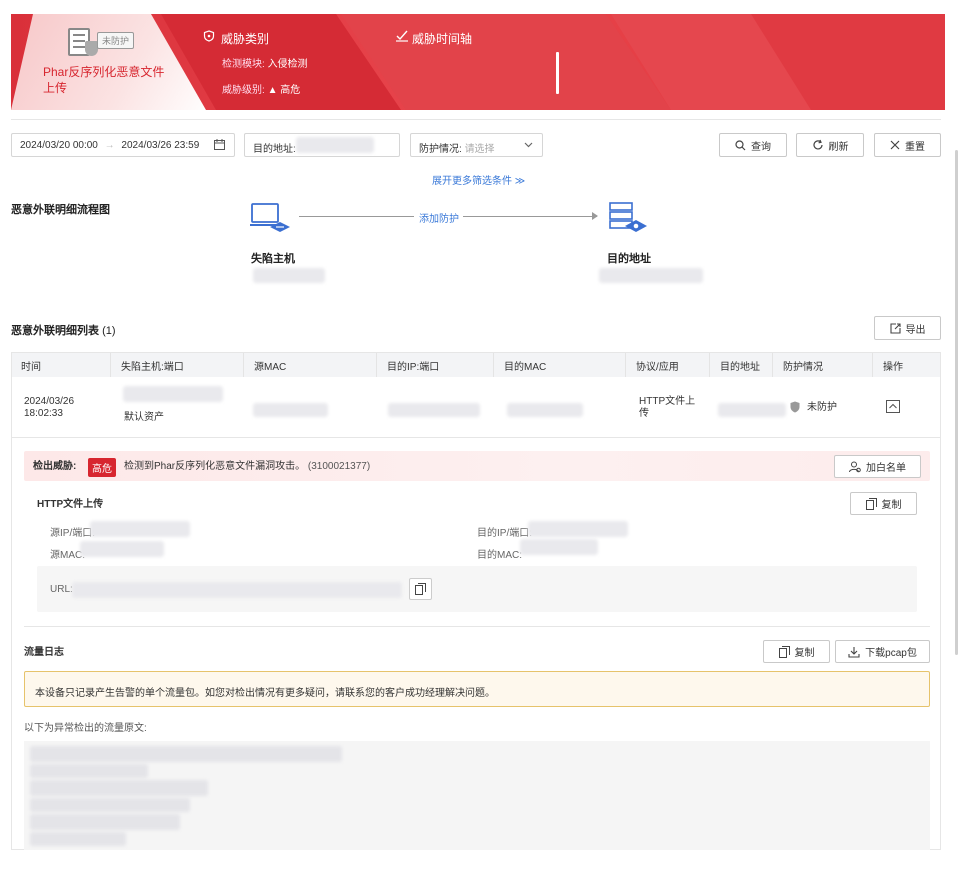 This screenshot has height=882, width=958. I want to click on copy-detail-button: 复制, so click(883, 503).